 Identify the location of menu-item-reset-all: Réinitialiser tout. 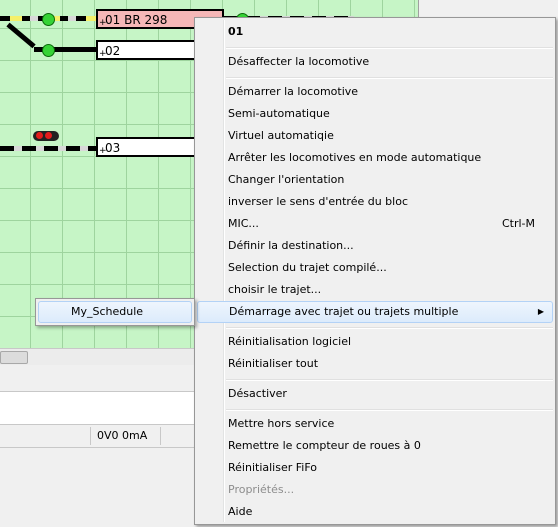
(375, 364).